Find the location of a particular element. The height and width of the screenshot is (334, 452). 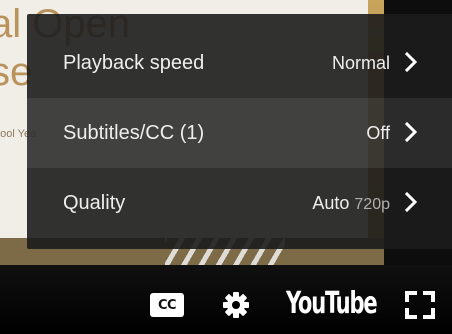

menu-item-value-sub: 720p is located at coordinates (372, 204).